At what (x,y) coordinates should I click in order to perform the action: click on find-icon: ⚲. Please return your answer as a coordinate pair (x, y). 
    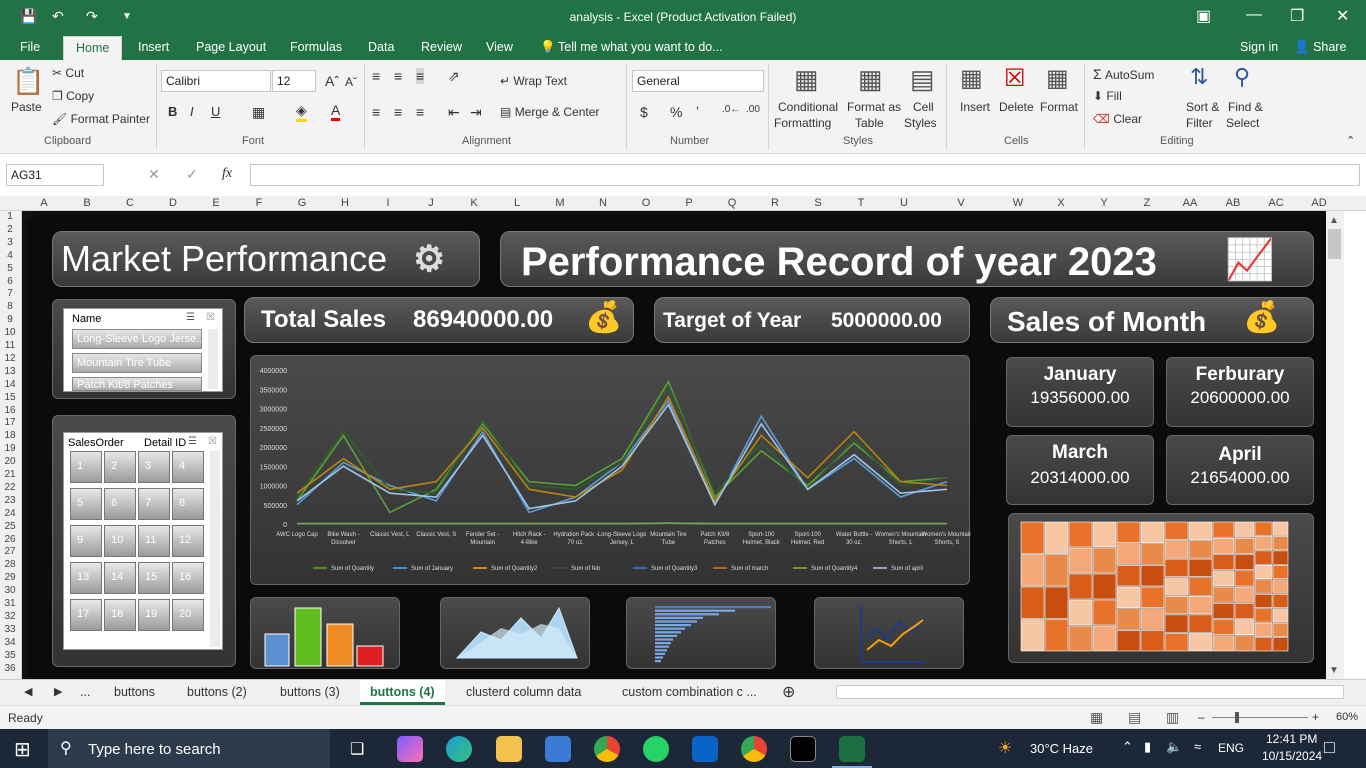
    Looking at the image, I should click on (1242, 77).